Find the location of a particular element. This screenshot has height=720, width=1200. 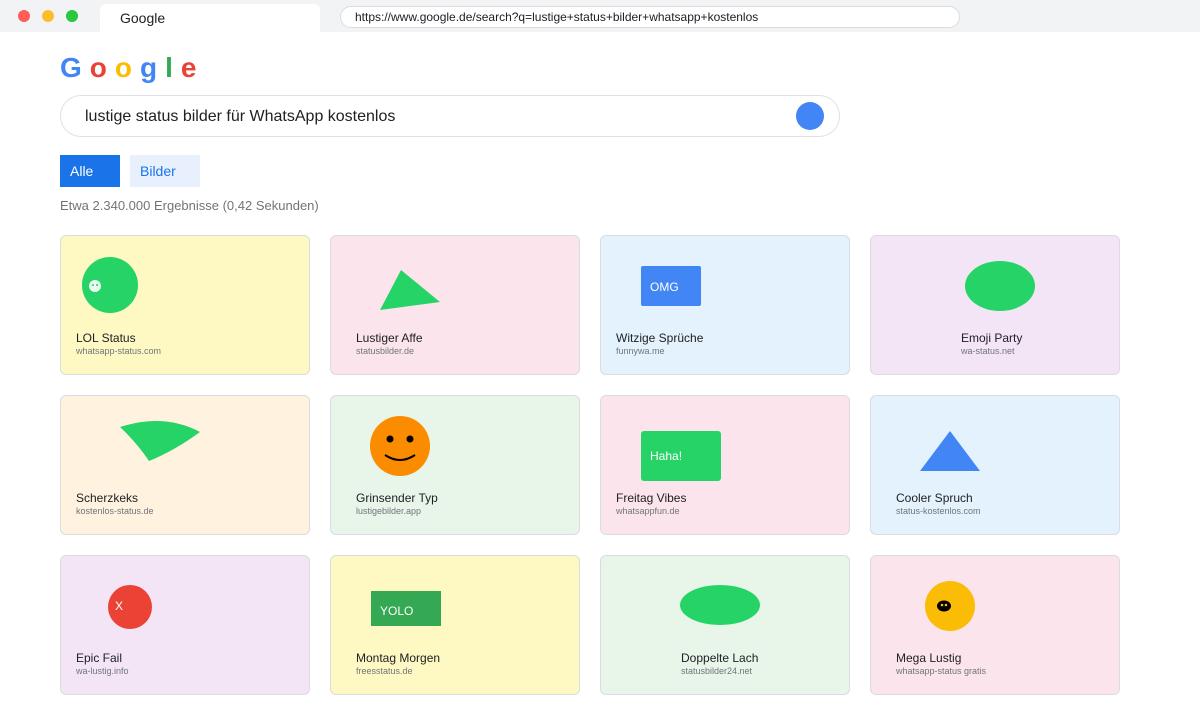

google-logo: Google is located at coordinates (132, 68).